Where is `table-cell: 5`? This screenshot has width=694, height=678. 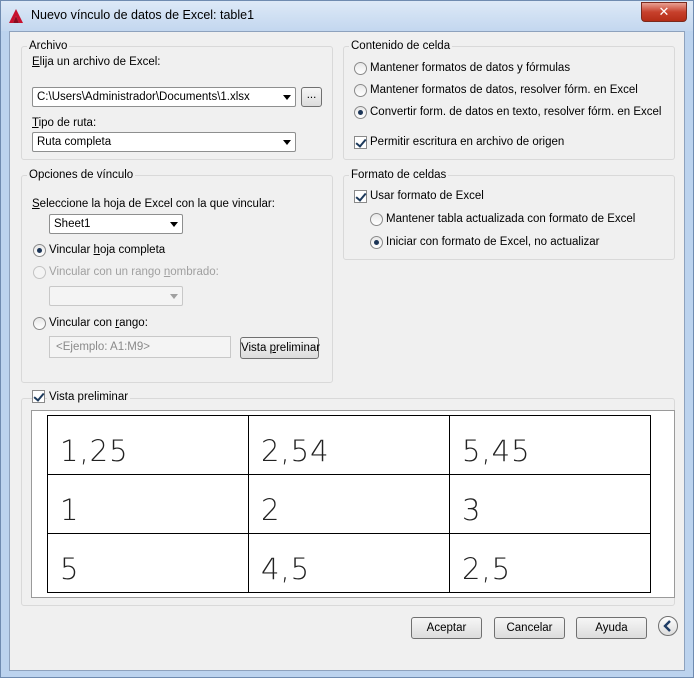
table-cell: 5 is located at coordinates (148, 563).